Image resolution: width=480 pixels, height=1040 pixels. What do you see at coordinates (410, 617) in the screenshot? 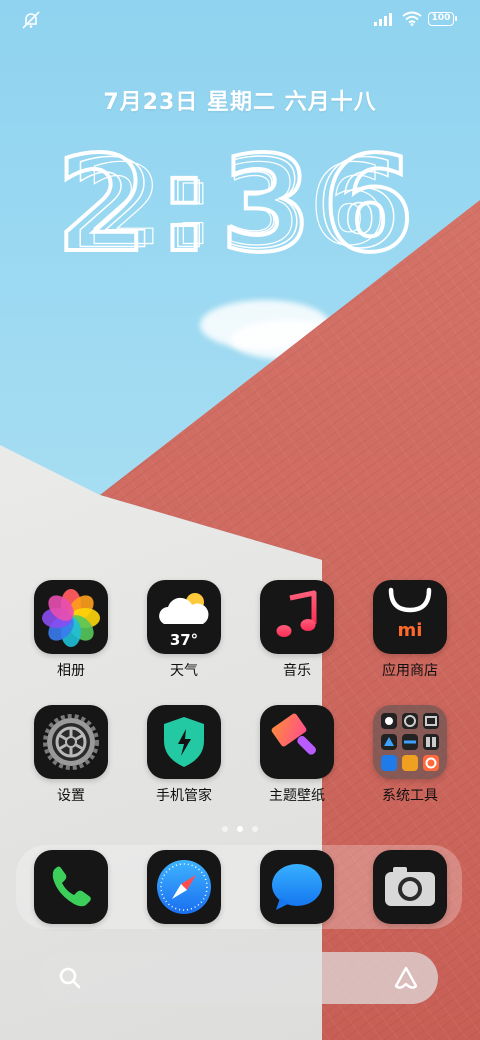
I see `app-store-icon: mi` at bounding box center [410, 617].